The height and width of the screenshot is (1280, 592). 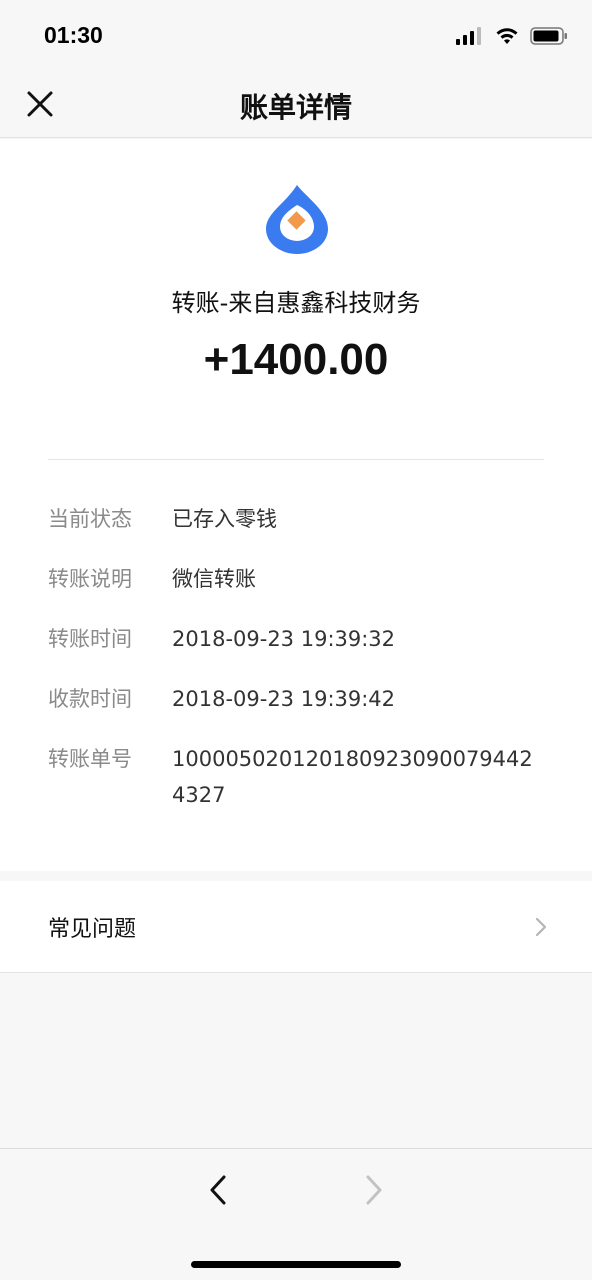 I want to click on page-title: 账单详情, so click(x=295, y=107).